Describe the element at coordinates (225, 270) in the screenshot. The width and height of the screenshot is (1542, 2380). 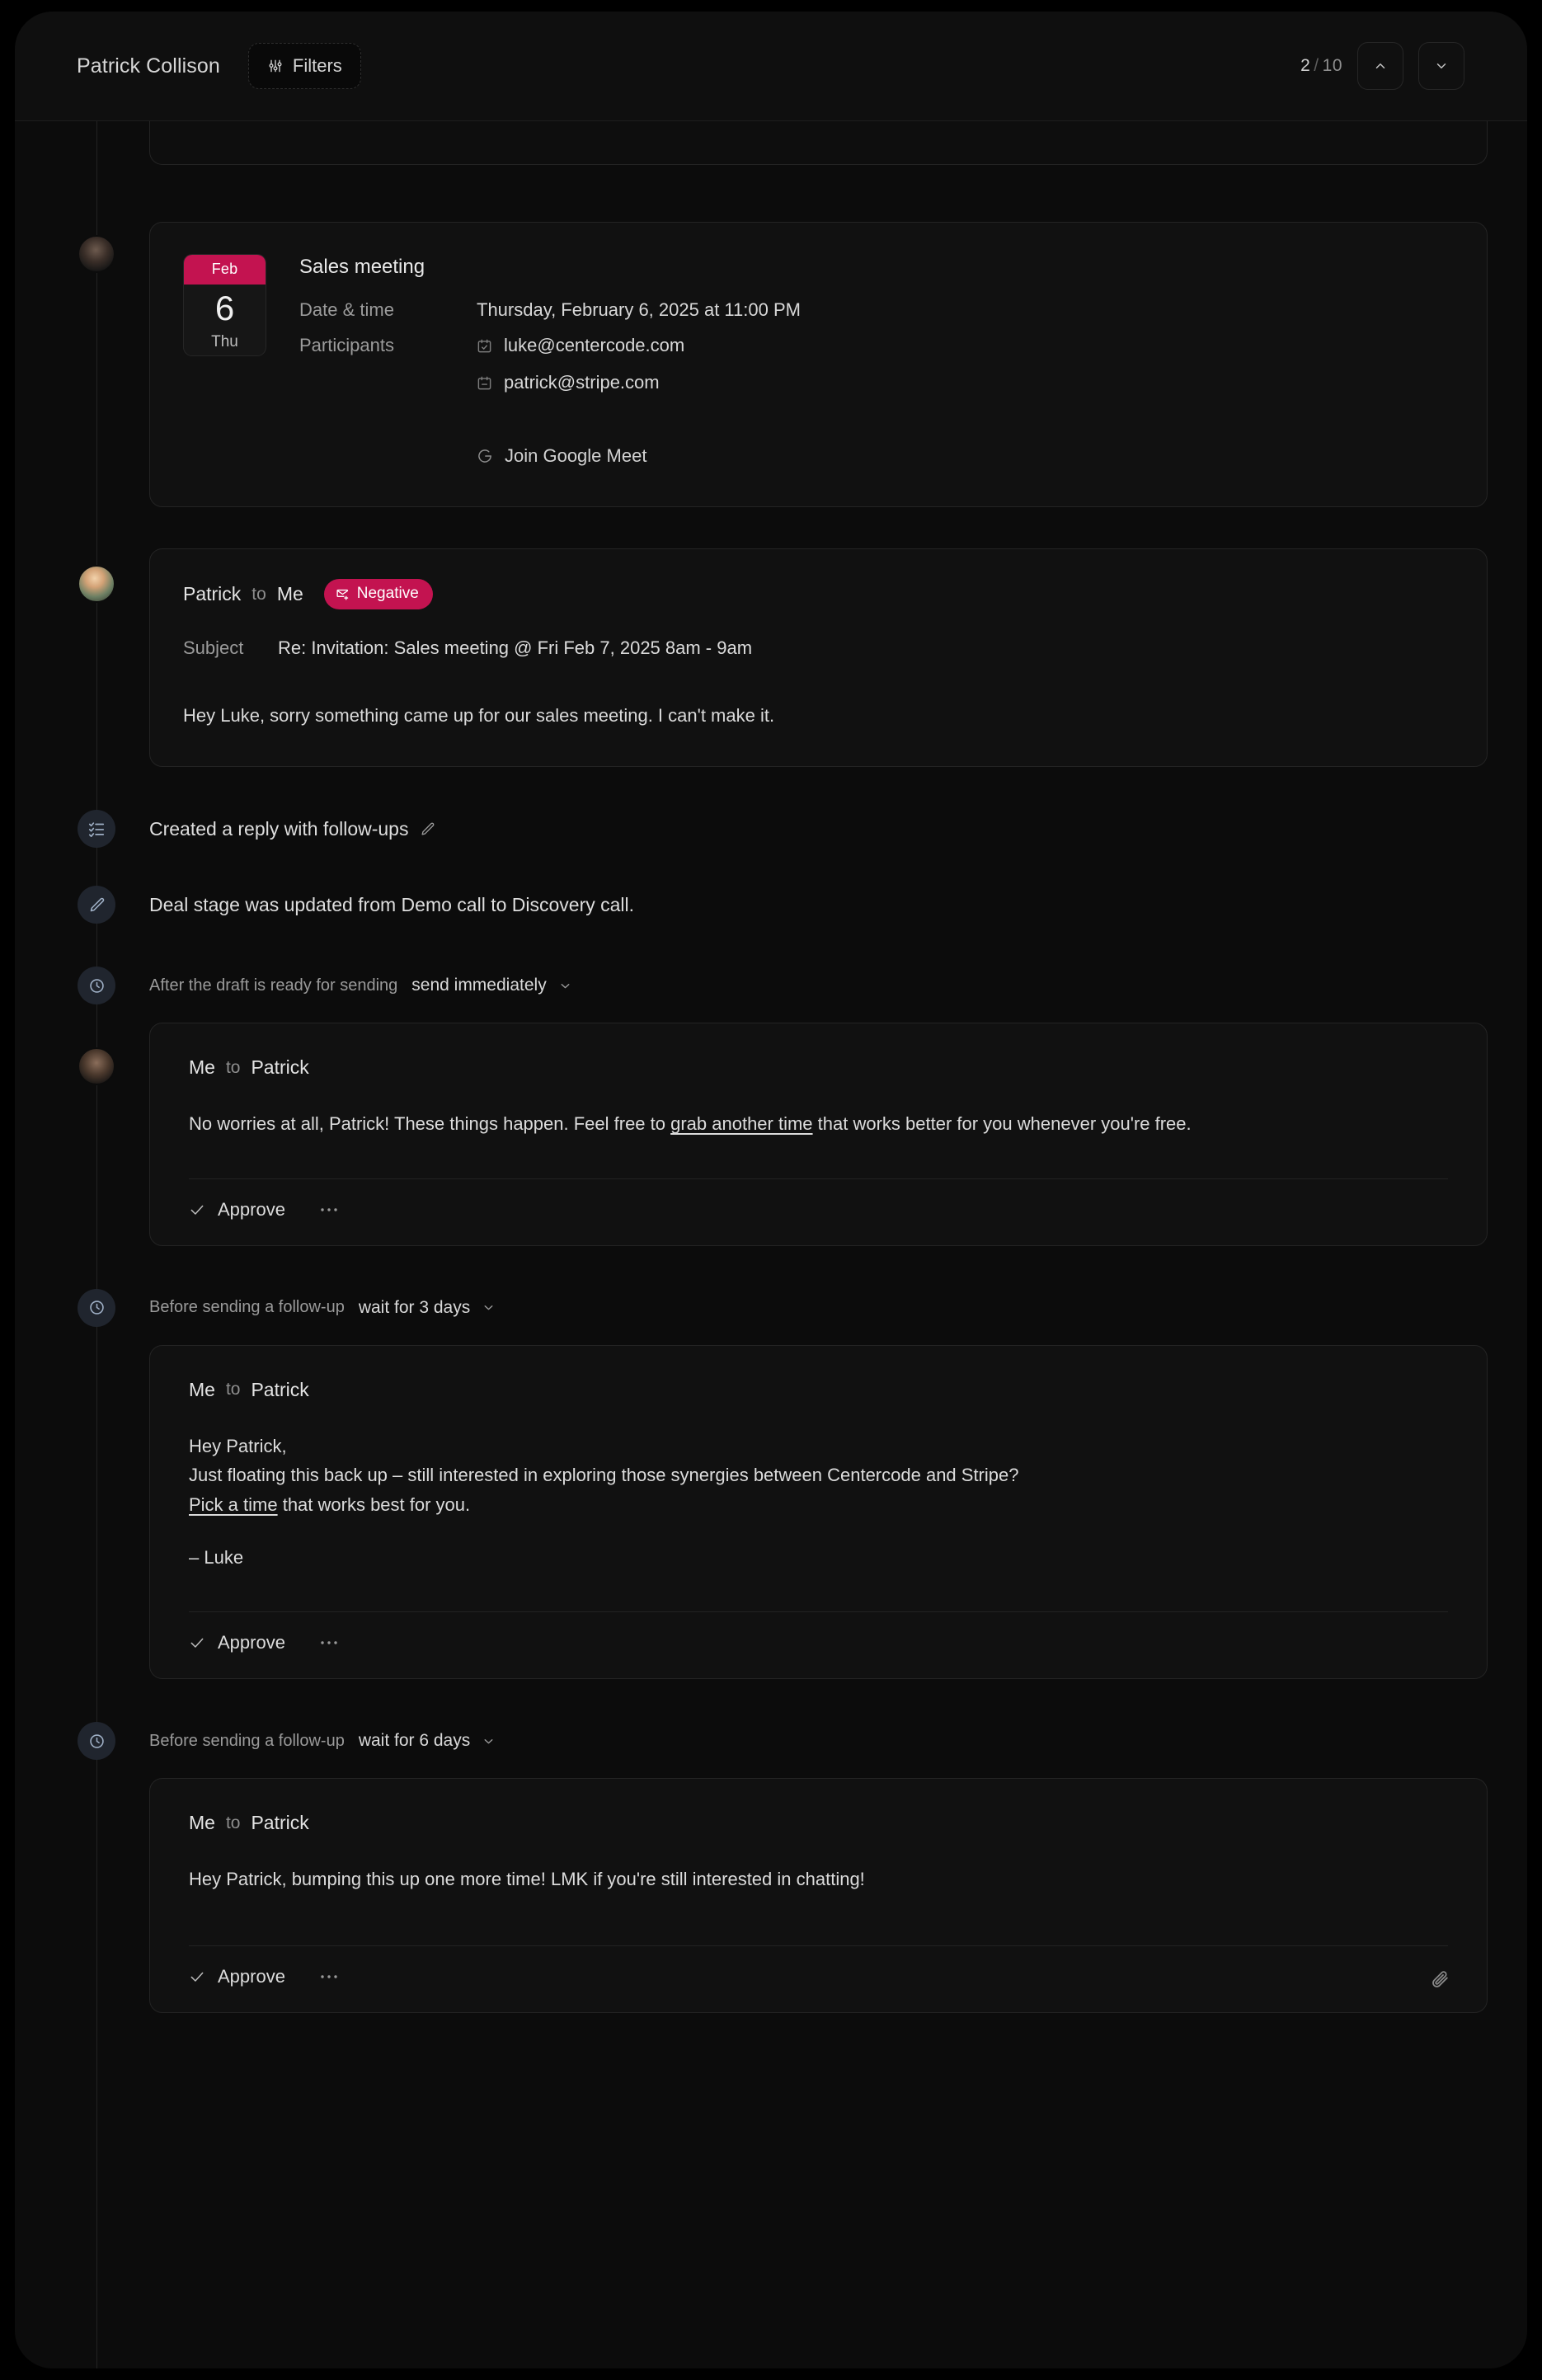
I see `calendar-month: Feb` at that location.